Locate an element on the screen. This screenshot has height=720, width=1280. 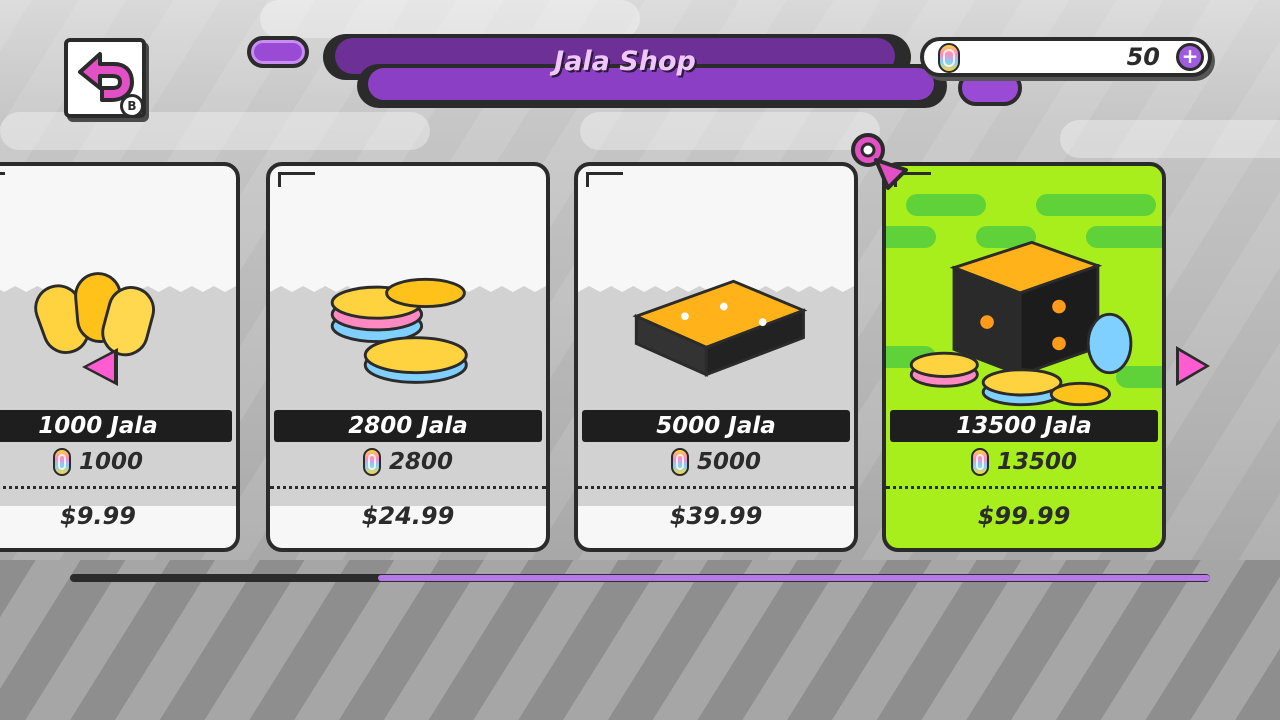
product-amount: 5000 is located at coordinates (716, 462).